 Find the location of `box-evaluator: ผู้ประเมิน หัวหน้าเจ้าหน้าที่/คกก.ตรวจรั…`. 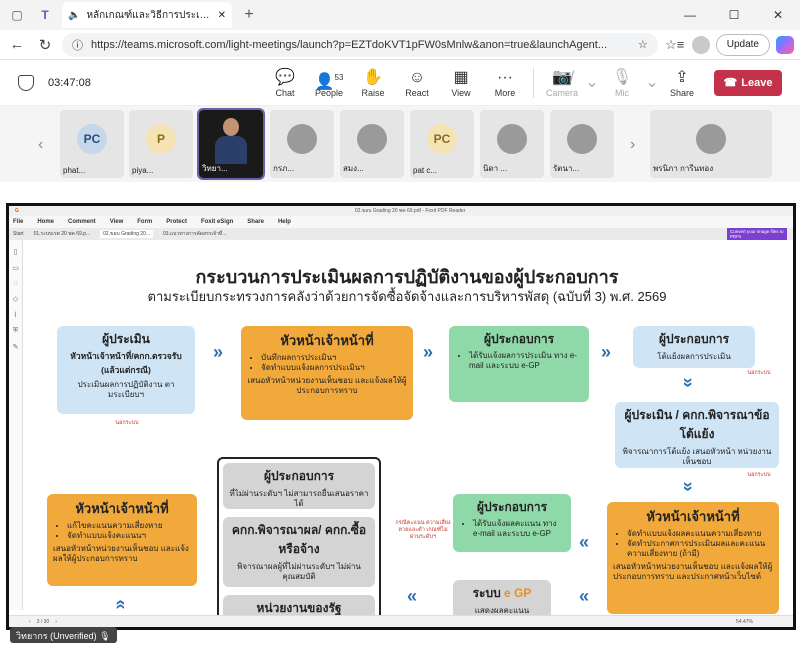

box-evaluator: ผู้ประเมิน หัวหน้าเจ้าหน้าที่/คกก.ตรวจรั… is located at coordinates (126, 370).